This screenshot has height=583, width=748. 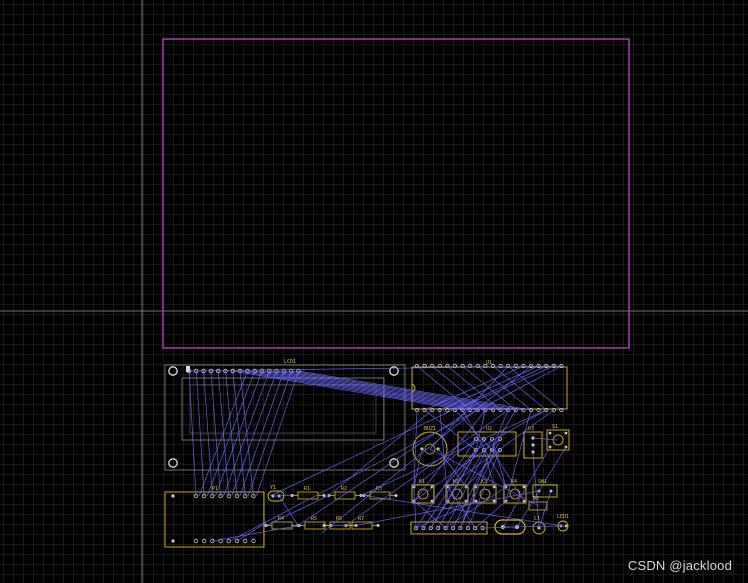 I want to click on lcd-label: LCD1, so click(x=290, y=362).